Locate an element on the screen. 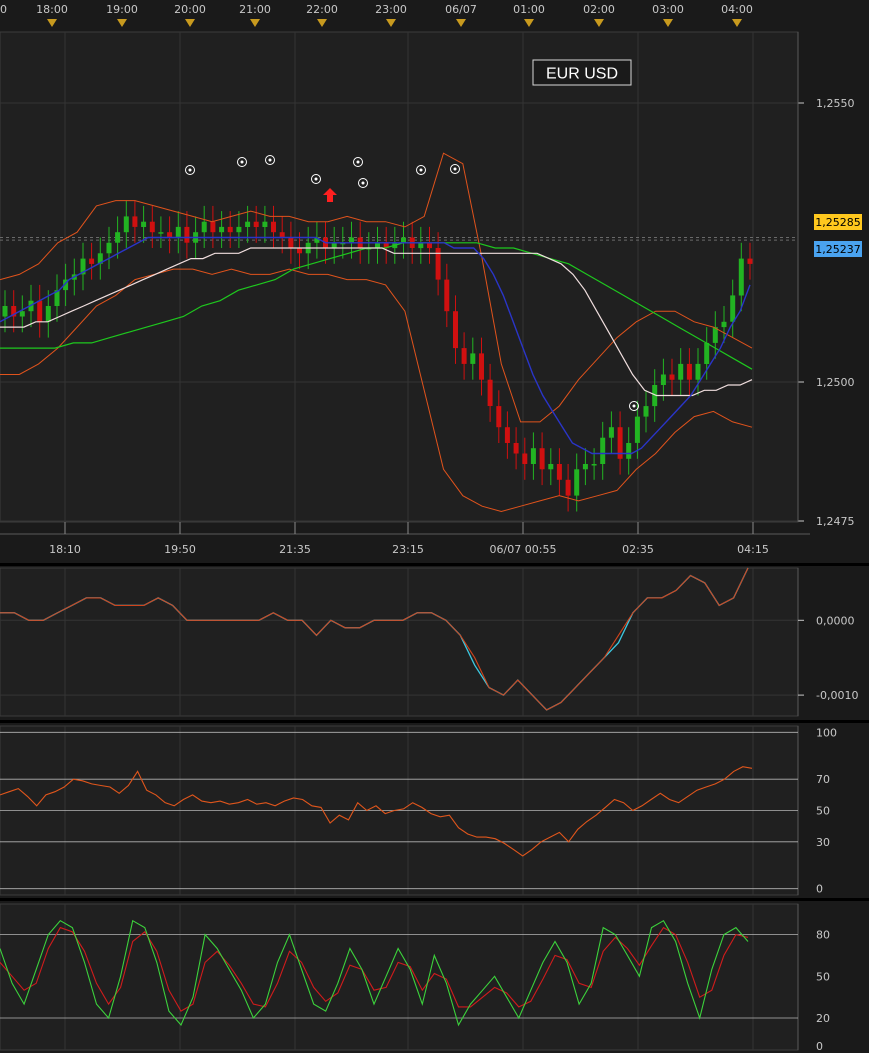  top-axis-label: 21:00 is located at coordinates (255, 9).